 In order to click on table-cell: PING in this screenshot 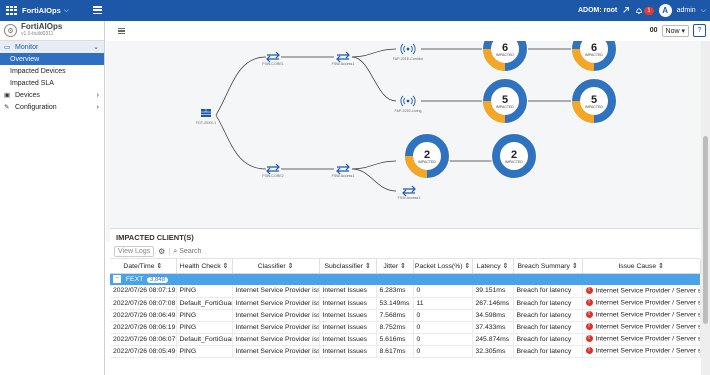, I will do `click(204, 291)`.